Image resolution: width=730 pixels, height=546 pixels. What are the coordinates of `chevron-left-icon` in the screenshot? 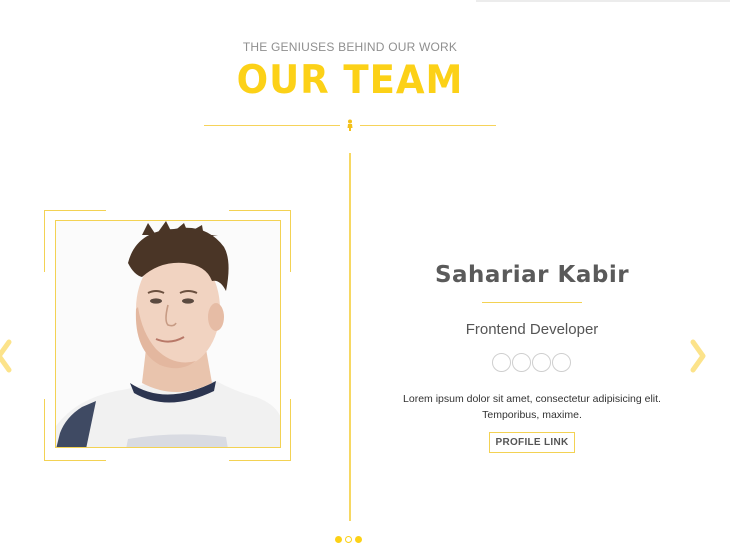 It's located at (6, 356).